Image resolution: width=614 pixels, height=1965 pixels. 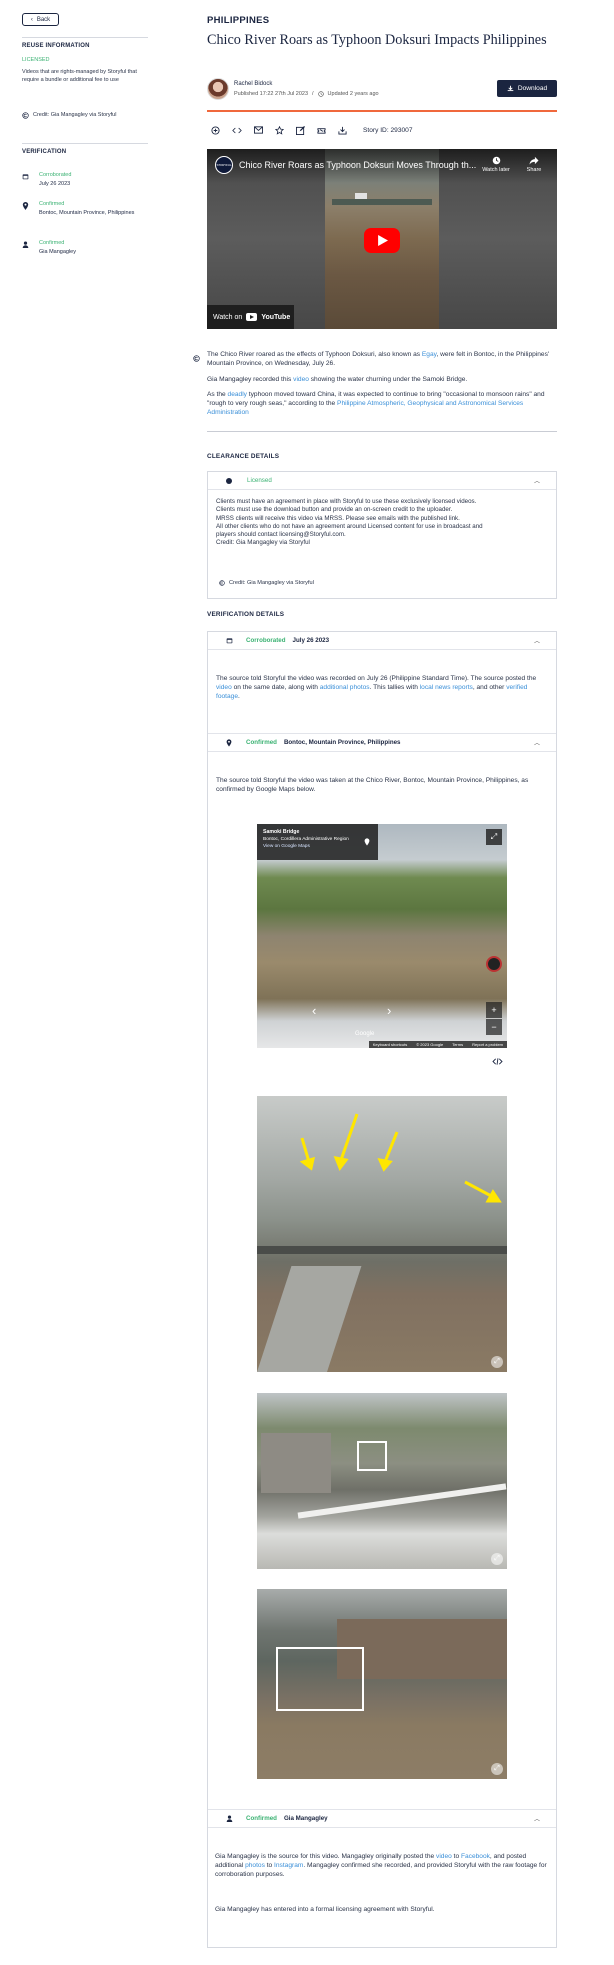 What do you see at coordinates (238, 20) in the screenshot?
I see `category-label: PHILIPPINES` at bounding box center [238, 20].